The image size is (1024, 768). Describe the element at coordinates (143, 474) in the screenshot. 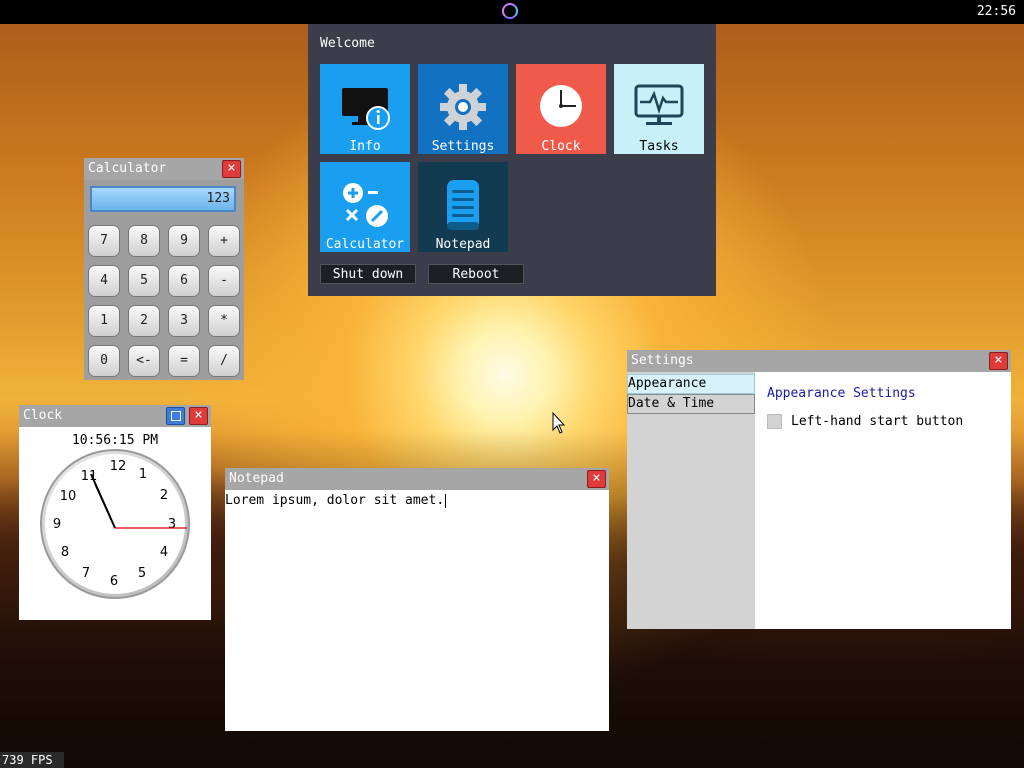

I see `clock-number: 1` at that location.